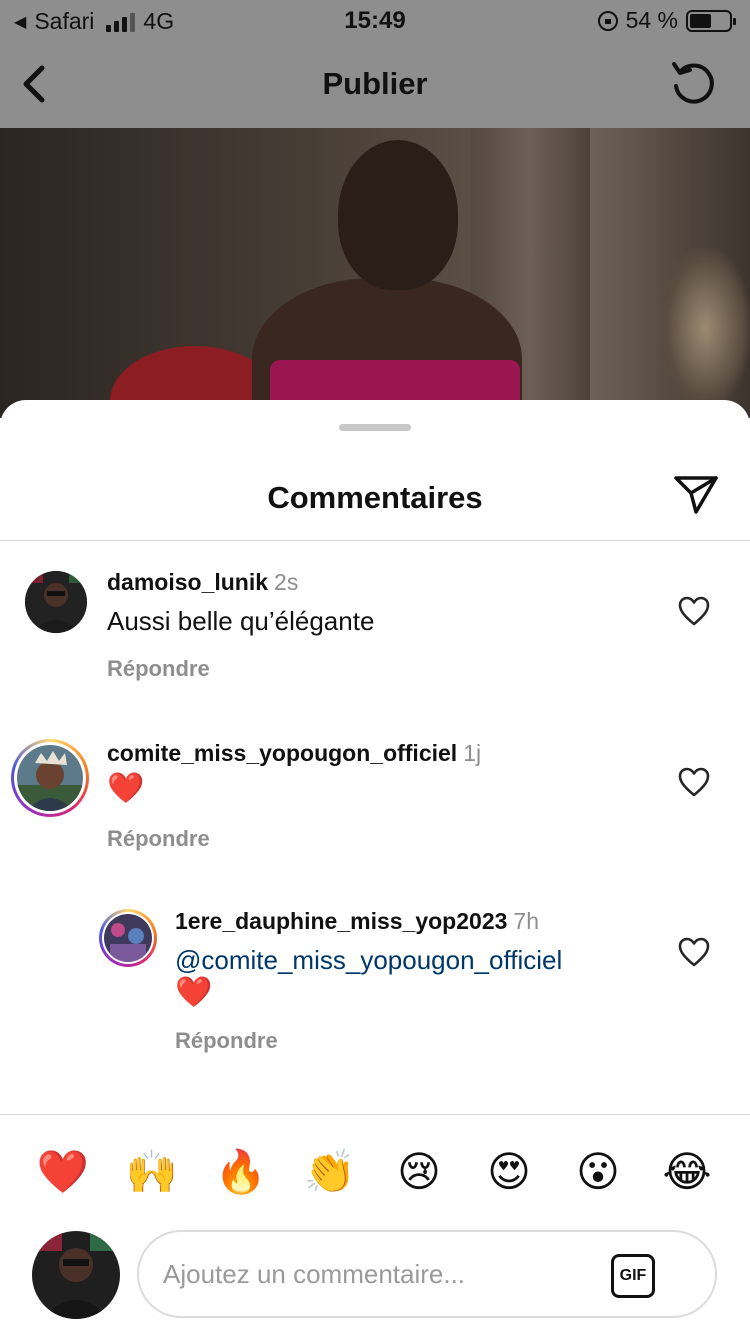  I want to click on comment-meta: 1ere_dauphine_miss_yop2023 7h, so click(357, 921).